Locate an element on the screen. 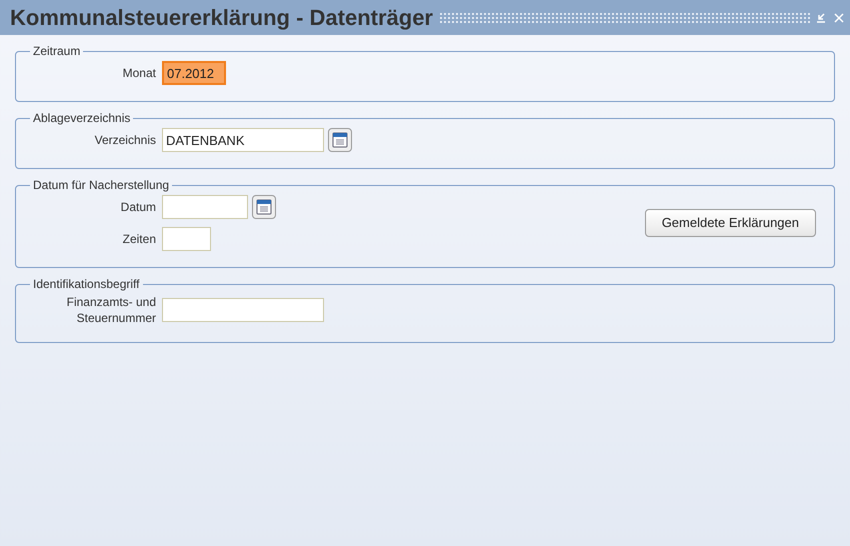  field-label: Zeiten is located at coordinates (139, 239).